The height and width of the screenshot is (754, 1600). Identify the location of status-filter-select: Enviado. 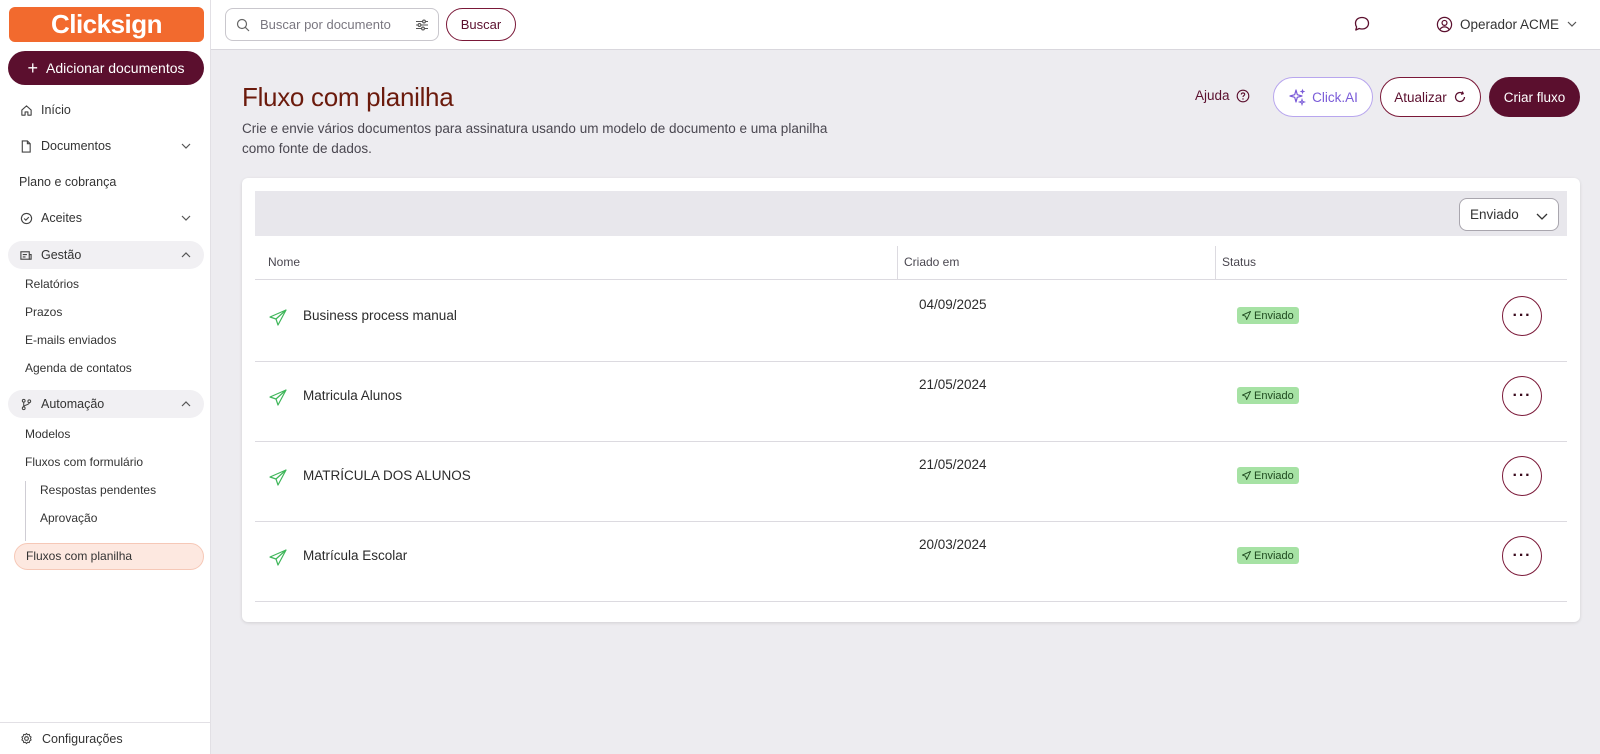
(1509, 214).